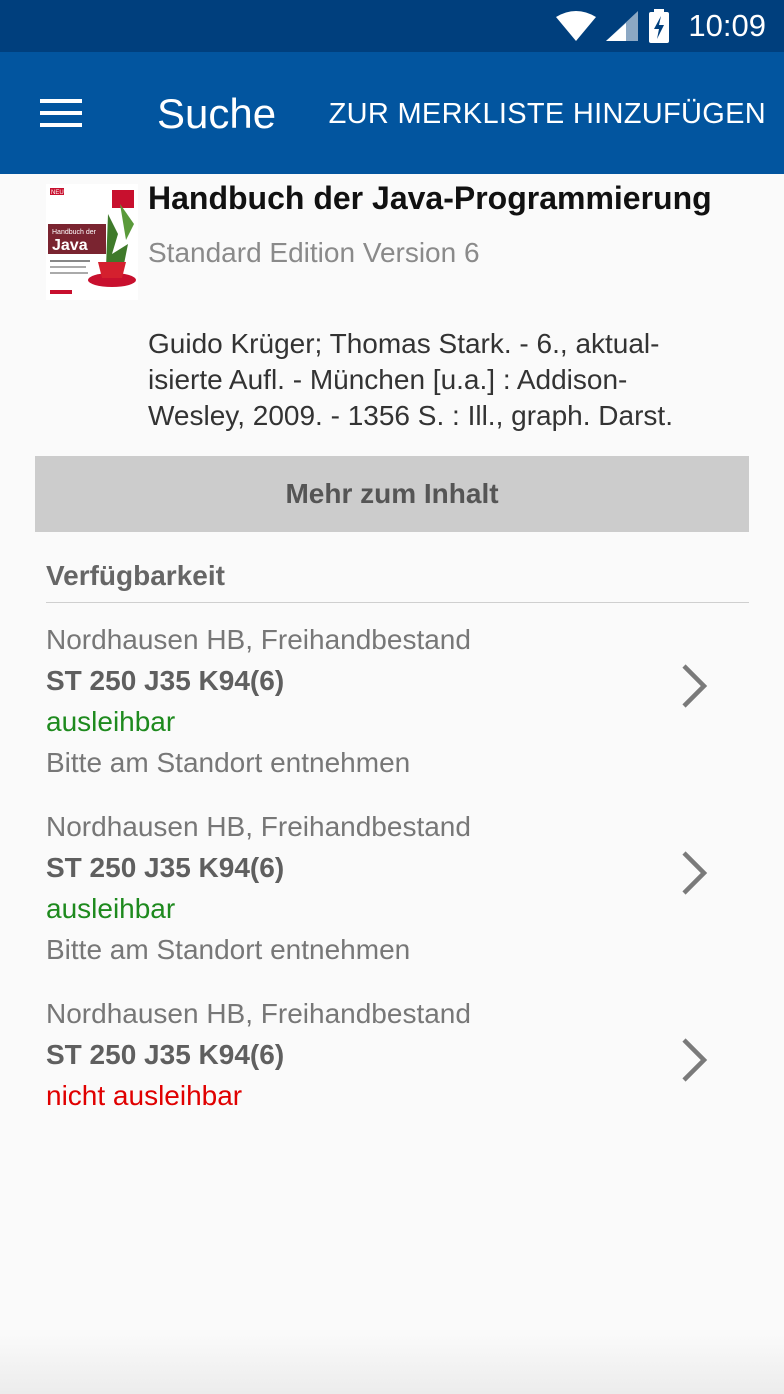 The height and width of the screenshot is (1394, 784). I want to click on status-bar: 10:09, so click(392, 26).